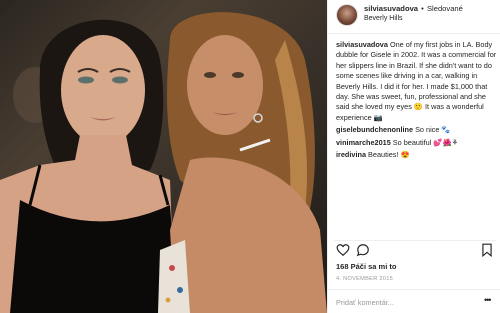 Image resolution: width=500 pixels, height=313 pixels. What do you see at coordinates (425, 142) in the screenshot?
I see `comment-text: So beautiful 💕🌺⚘` at bounding box center [425, 142].